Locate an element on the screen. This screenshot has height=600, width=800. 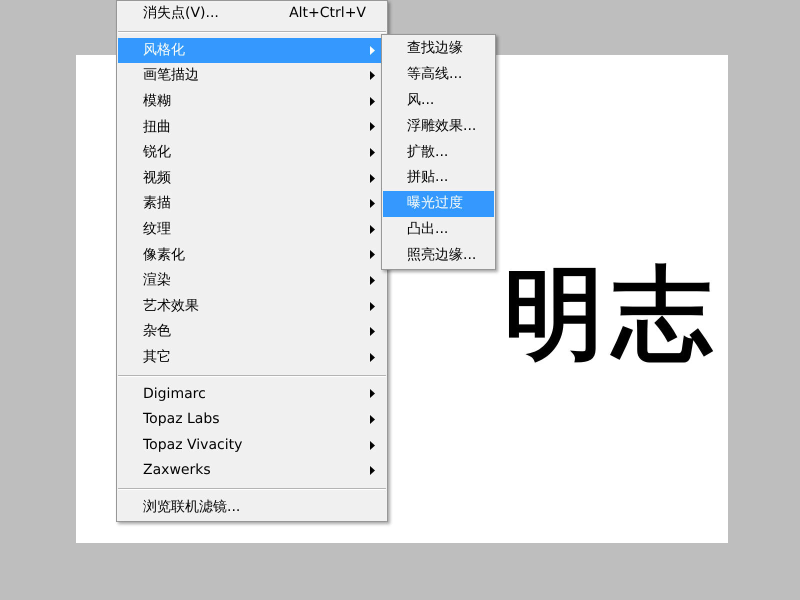
menu-item: 其它 is located at coordinates (252, 357).